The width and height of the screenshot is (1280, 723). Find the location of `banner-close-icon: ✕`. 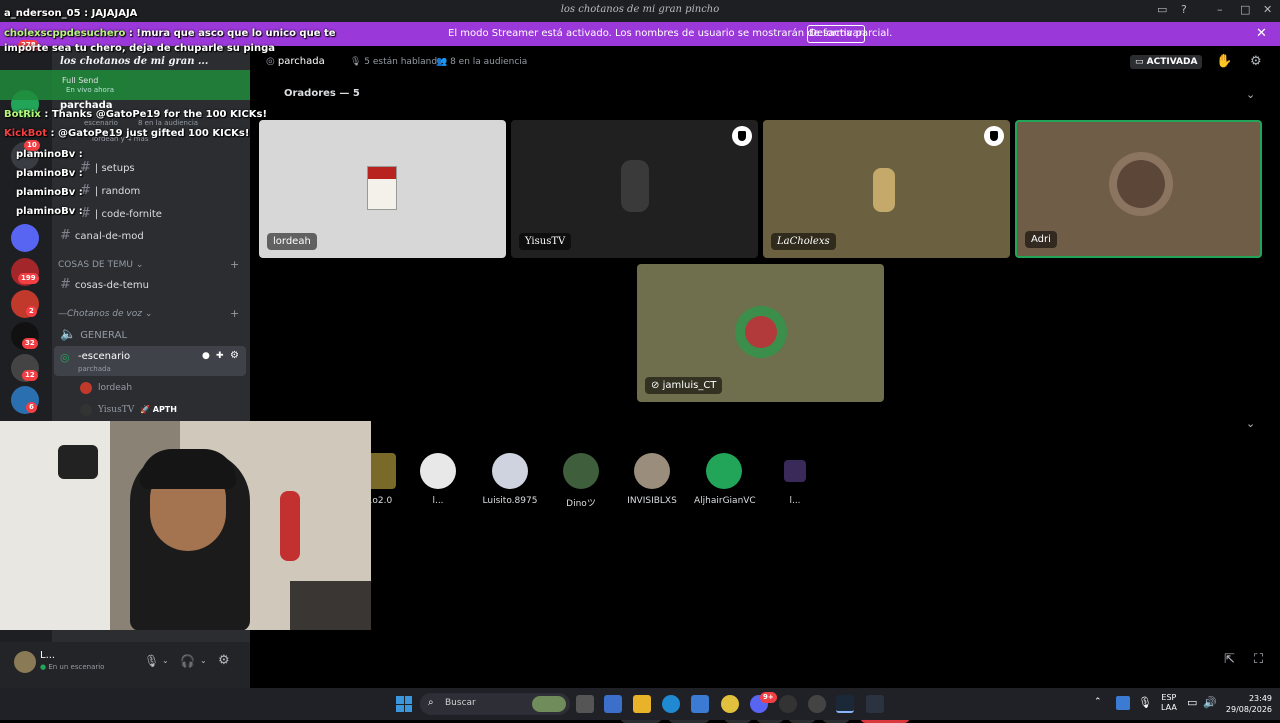

banner-close-icon: ✕ is located at coordinates (1261, 33).